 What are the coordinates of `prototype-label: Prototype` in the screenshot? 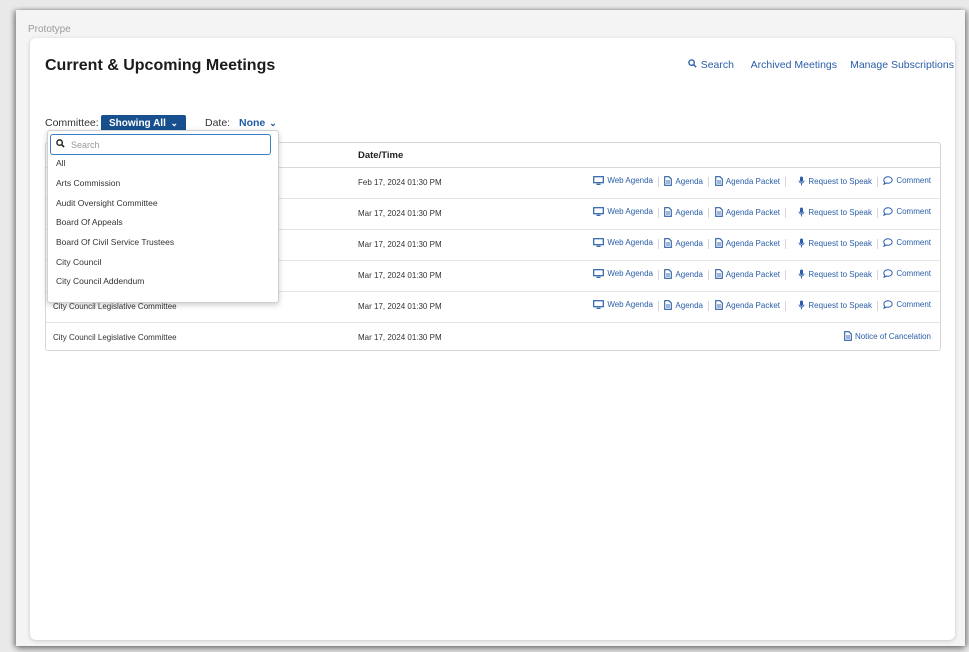 It's located at (49, 29).